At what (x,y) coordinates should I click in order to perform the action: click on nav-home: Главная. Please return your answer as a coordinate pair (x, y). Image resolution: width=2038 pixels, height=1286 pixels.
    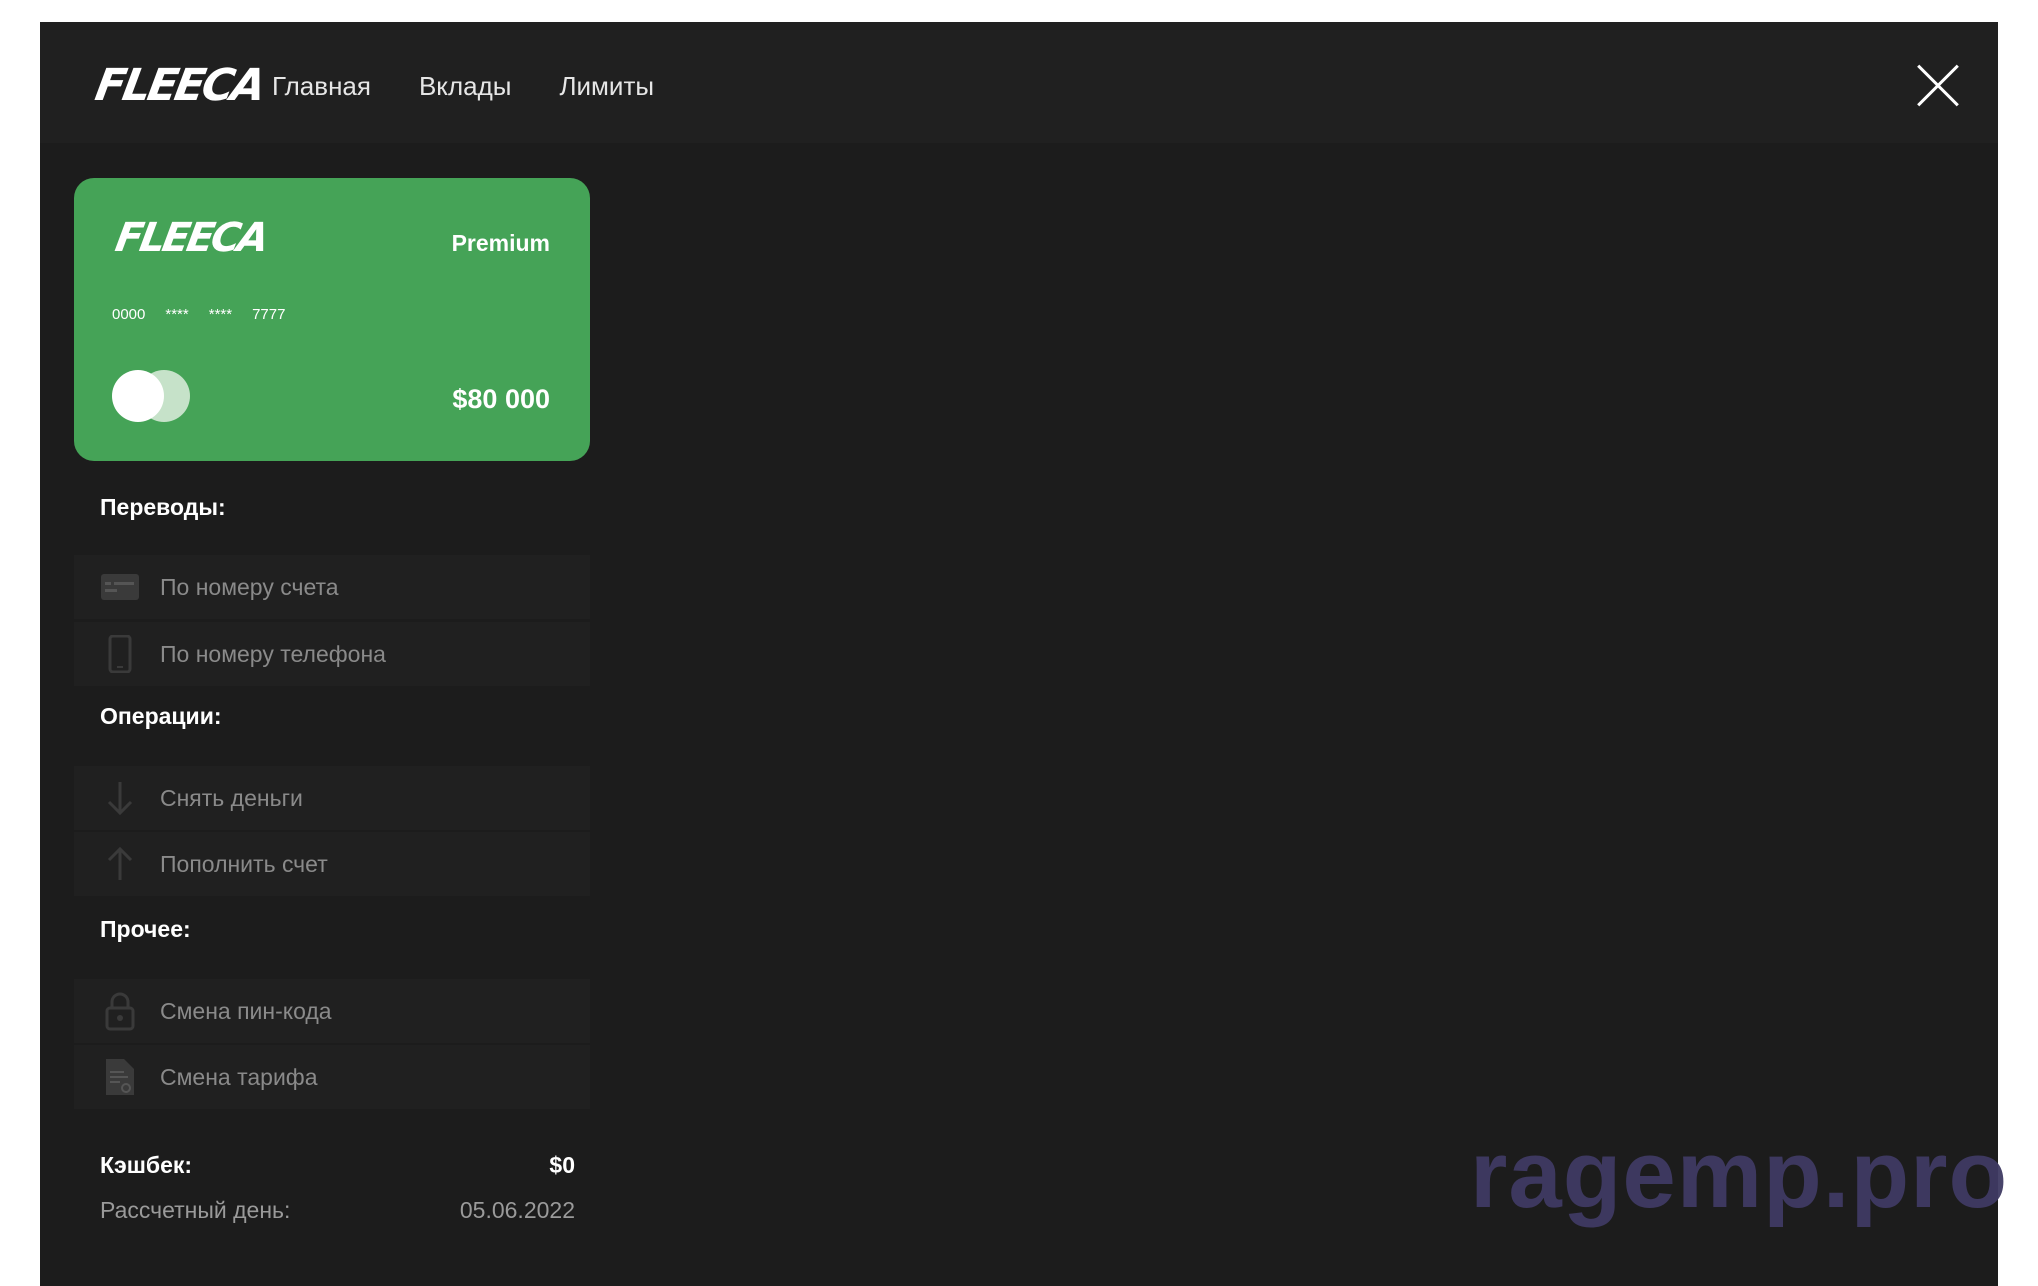
    Looking at the image, I should click on (321, 86).